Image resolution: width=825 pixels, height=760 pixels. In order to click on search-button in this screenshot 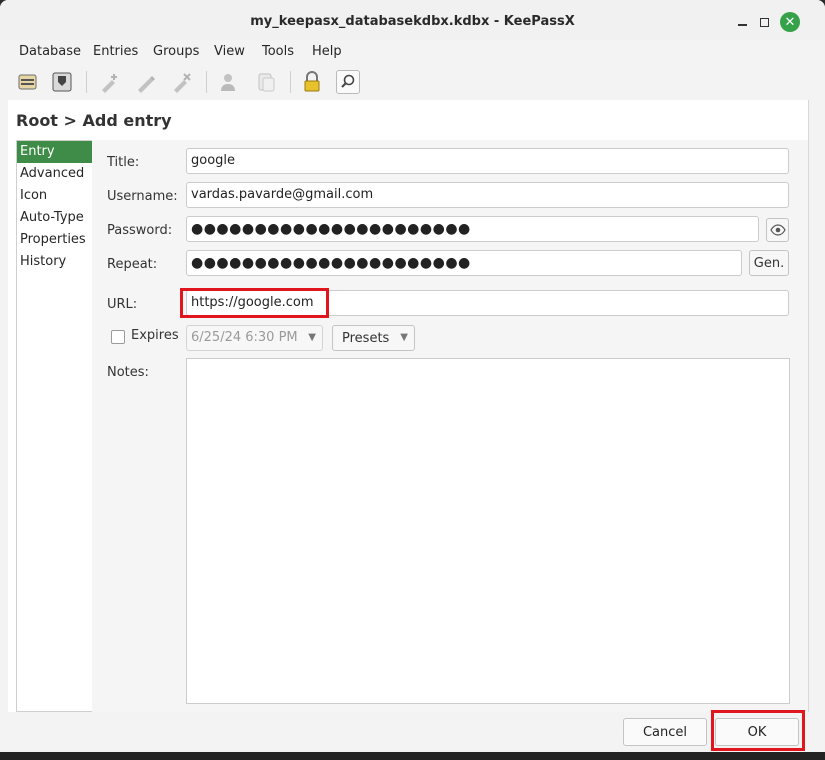, I will do `click(348, 82)`.